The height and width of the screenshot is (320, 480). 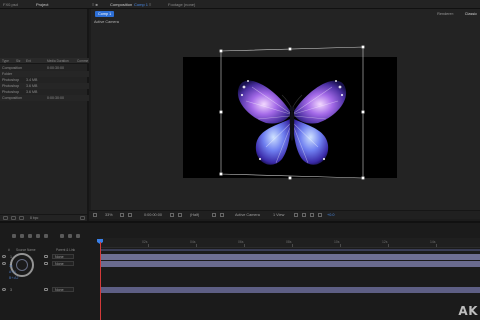 What do you see at coordinates (5, 218) in the screenshot?
I see `interpret-footage-icon` at bounding box center [5, 218].